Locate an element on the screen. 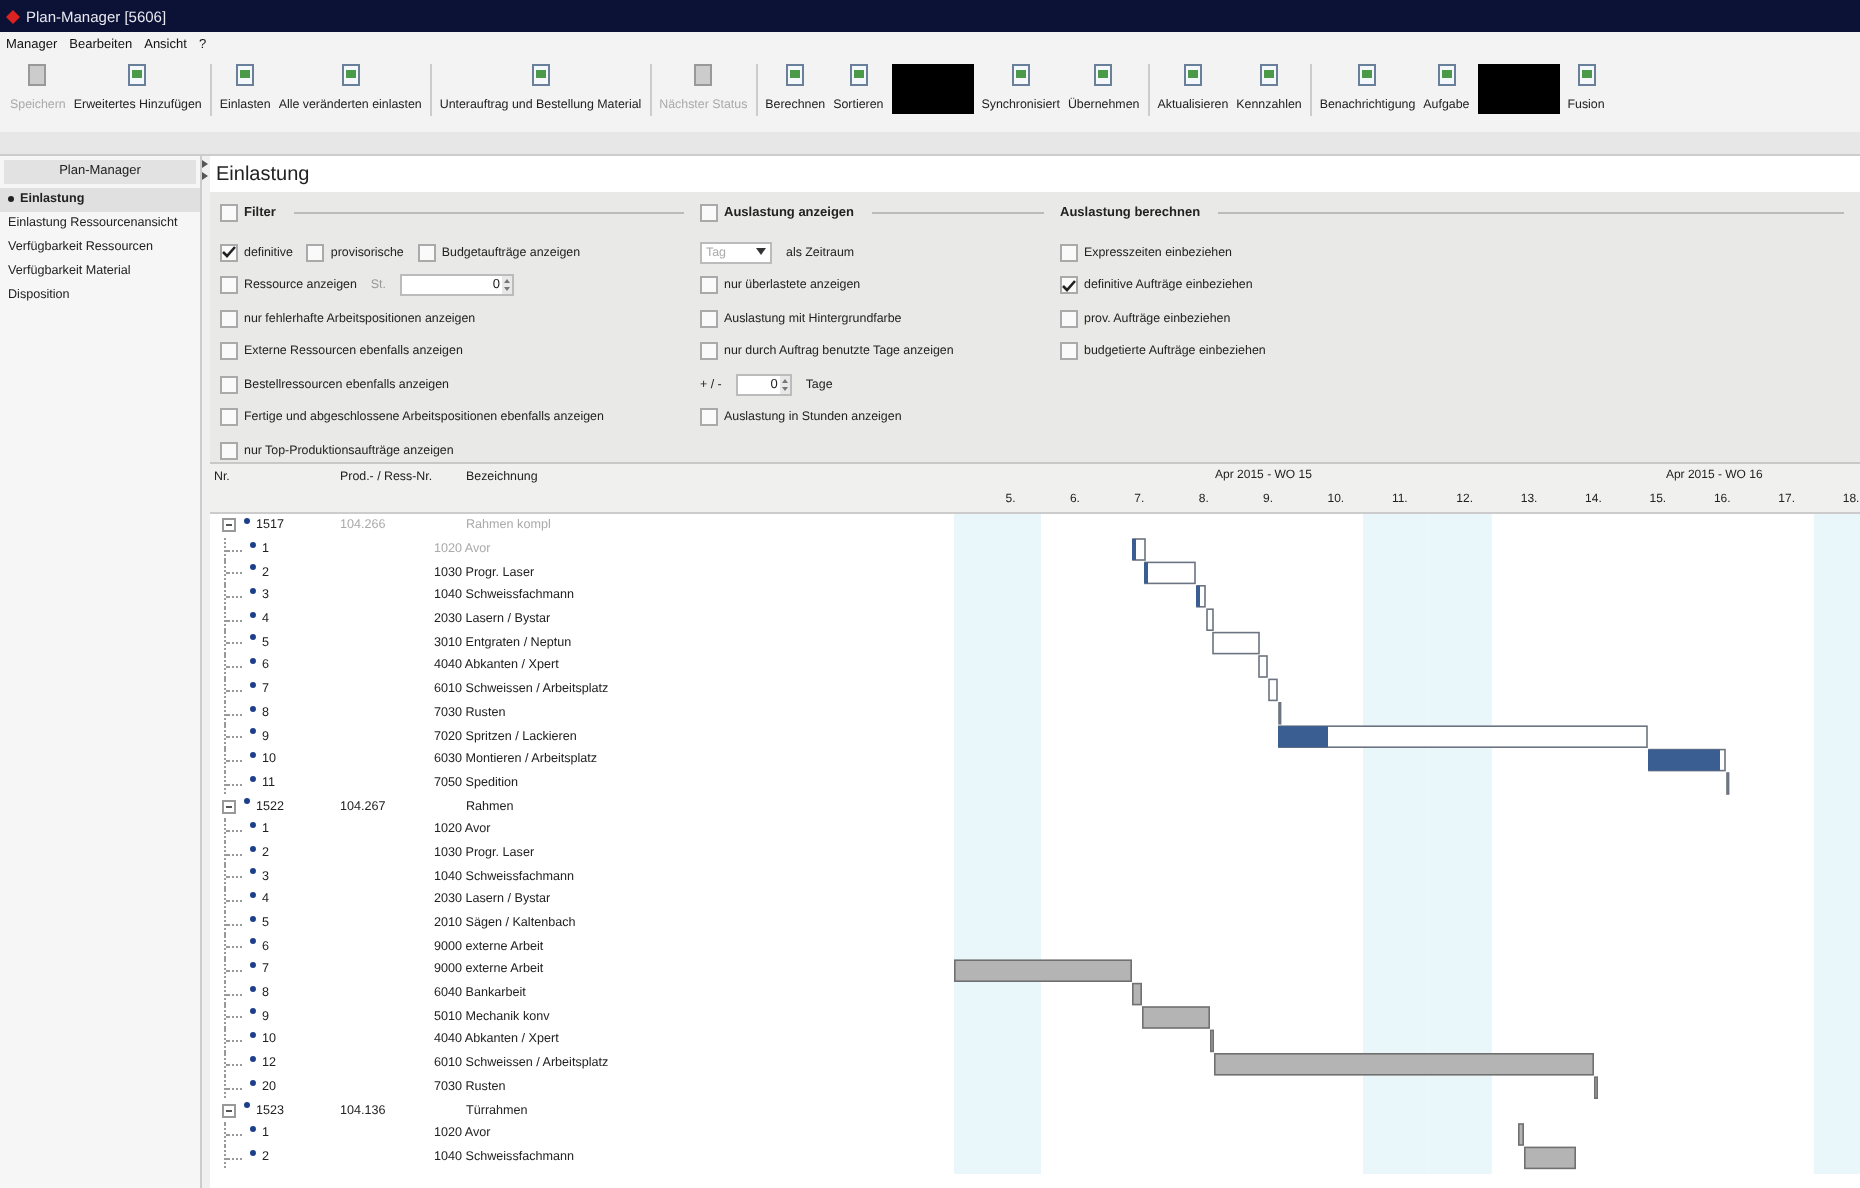  app-icon is located at coordinates (13, 16).